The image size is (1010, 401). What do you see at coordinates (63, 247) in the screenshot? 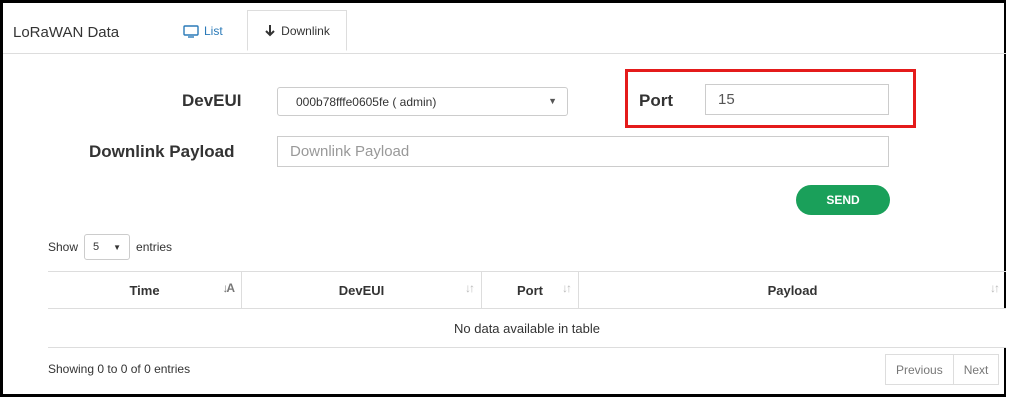
I see `show-prefix: Show` at bounding box center [63, 247].